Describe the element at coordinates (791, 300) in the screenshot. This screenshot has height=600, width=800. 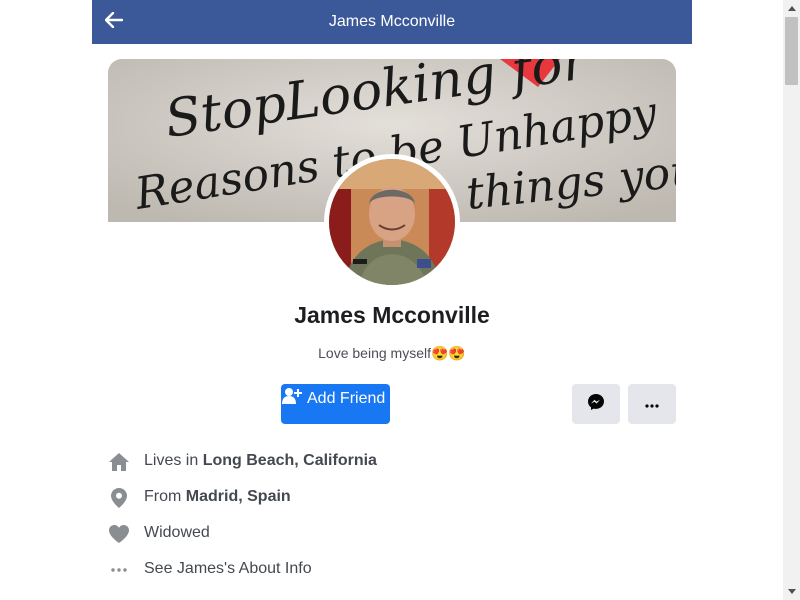
I see `vertical-scrollbar` at that location.